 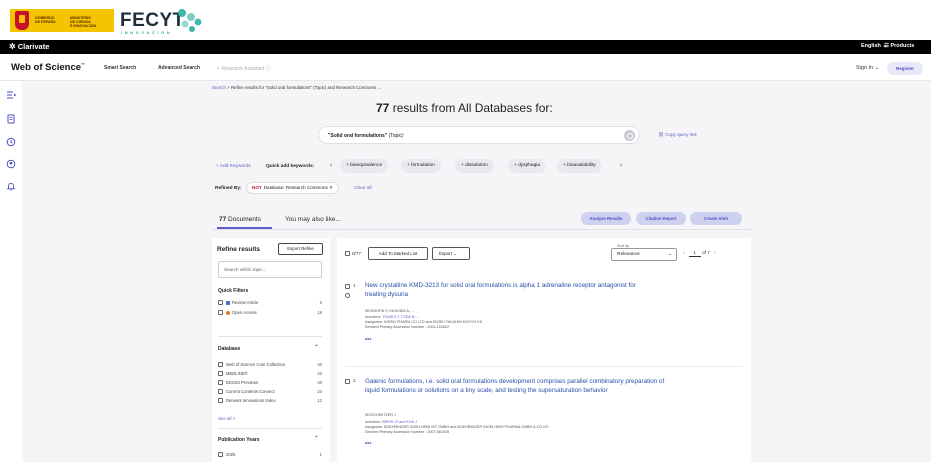 What do you see at coordinates (147, 32) in the screenshot?
I see `fecyt-logo-subtitle: INNOVACIÓN` at bounding box center [147, 32].